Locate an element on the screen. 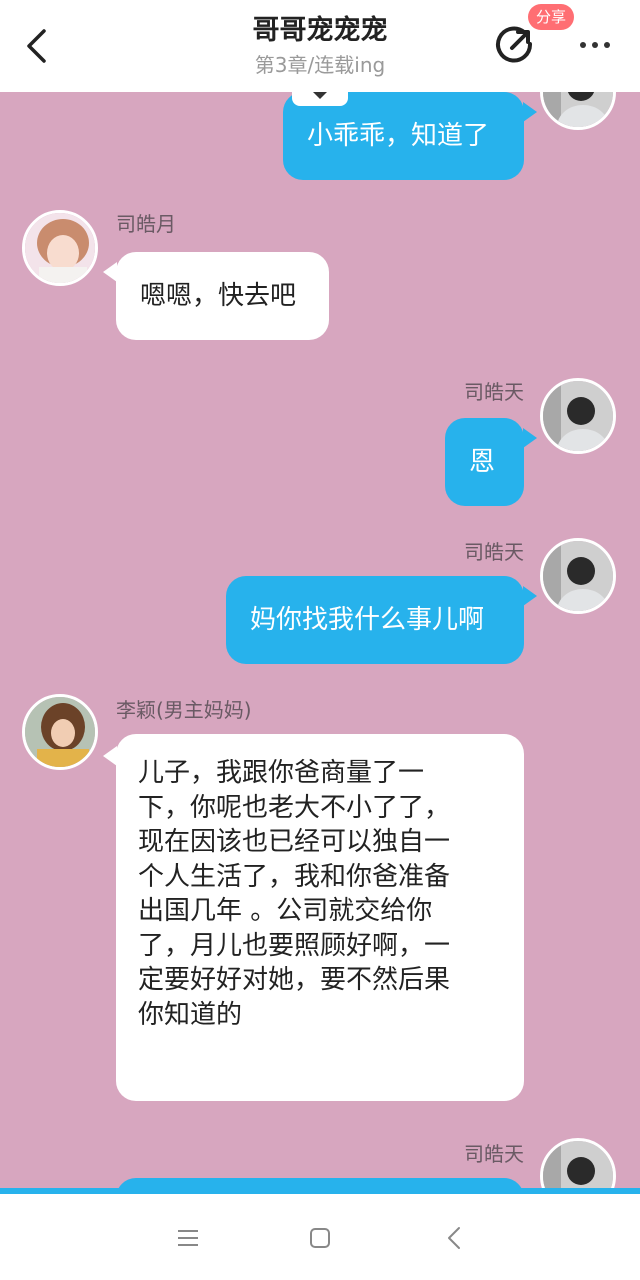 The image size is (640, 1280). share-badge: 分享 is located at coordinates (551, 17).